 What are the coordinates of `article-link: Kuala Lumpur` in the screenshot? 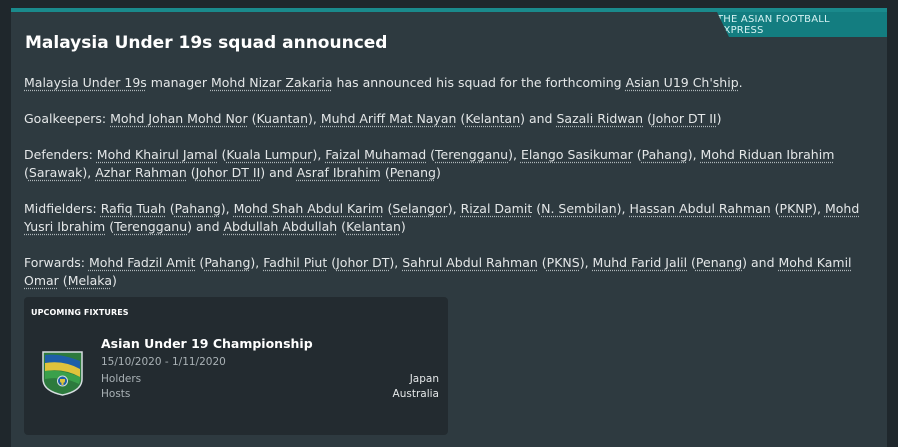 It's located at (269, 154).